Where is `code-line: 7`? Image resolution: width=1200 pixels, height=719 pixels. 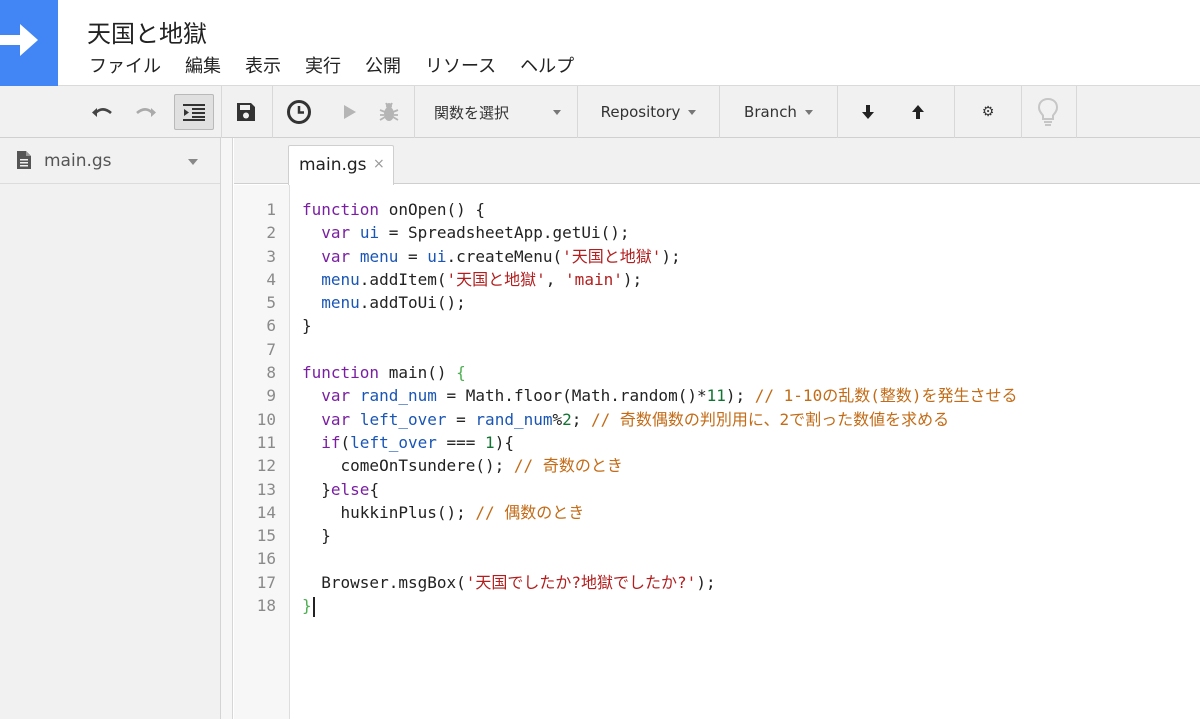
code-line: 7 is located at coordinates (717, 349).